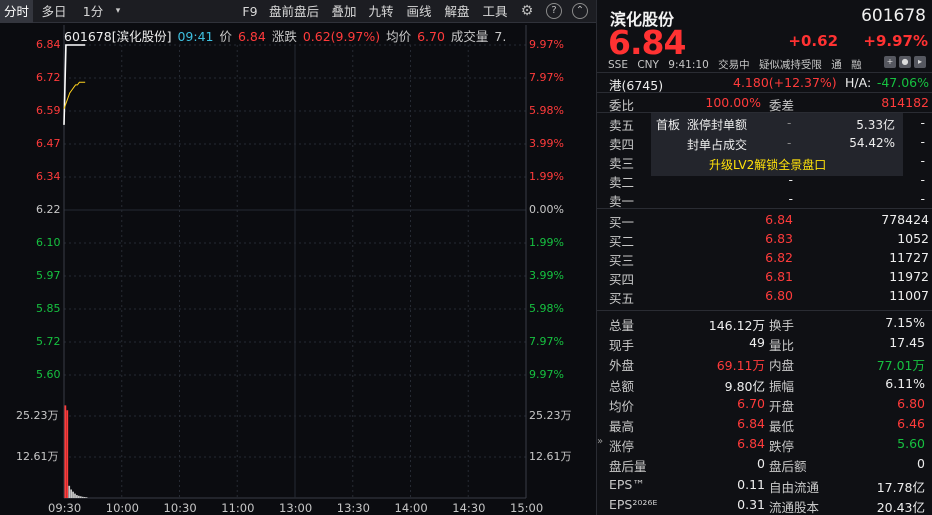 The width and height of the screenshot is (932, 515). What do you see at coordinates (495, 11) in the screenshot?
I see `tools-button: 工具` at bounding box center [495, 11].